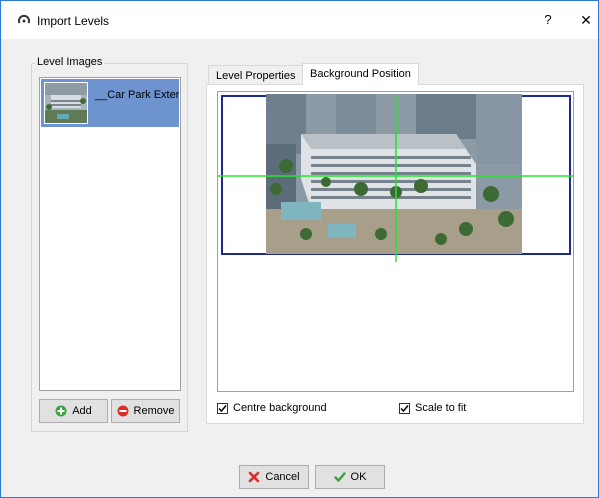 The height and width of the screenshot is (498, 599). Describe the element at coordinates (280, 408) in the screenshot. I see `centre-background-label: Centre background` at that location.